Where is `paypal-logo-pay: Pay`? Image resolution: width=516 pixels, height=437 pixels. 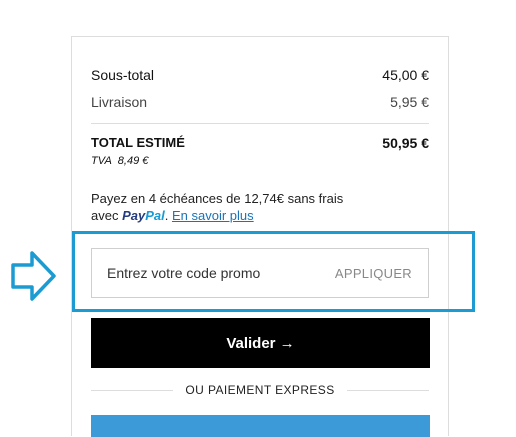
paypal-logo-pay: Pay is located at coordinates (134, 215).